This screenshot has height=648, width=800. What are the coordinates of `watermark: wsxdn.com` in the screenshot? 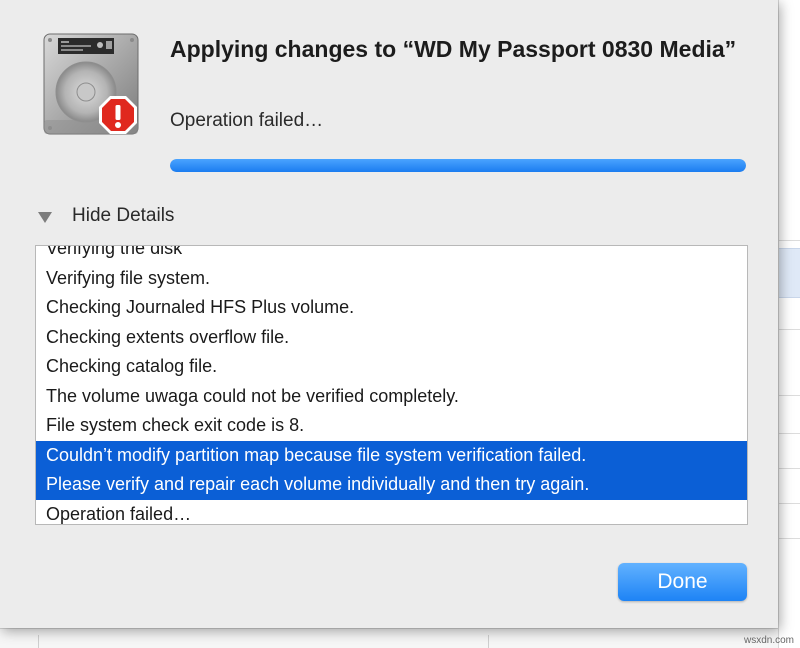 It's located at (768, 640).